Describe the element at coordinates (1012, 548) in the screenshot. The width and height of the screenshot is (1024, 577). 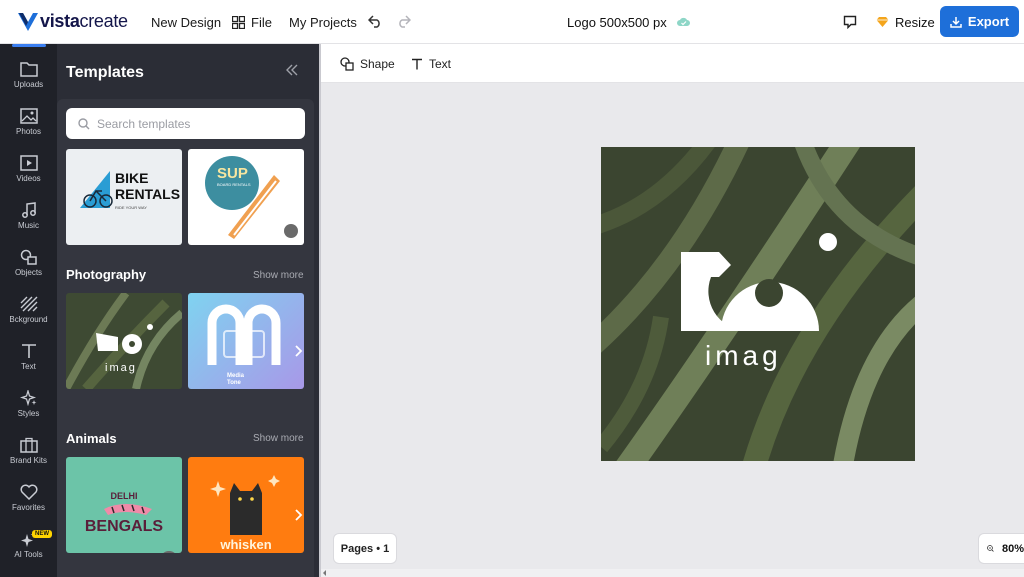
I see `zoom-level: 80%` at that location.